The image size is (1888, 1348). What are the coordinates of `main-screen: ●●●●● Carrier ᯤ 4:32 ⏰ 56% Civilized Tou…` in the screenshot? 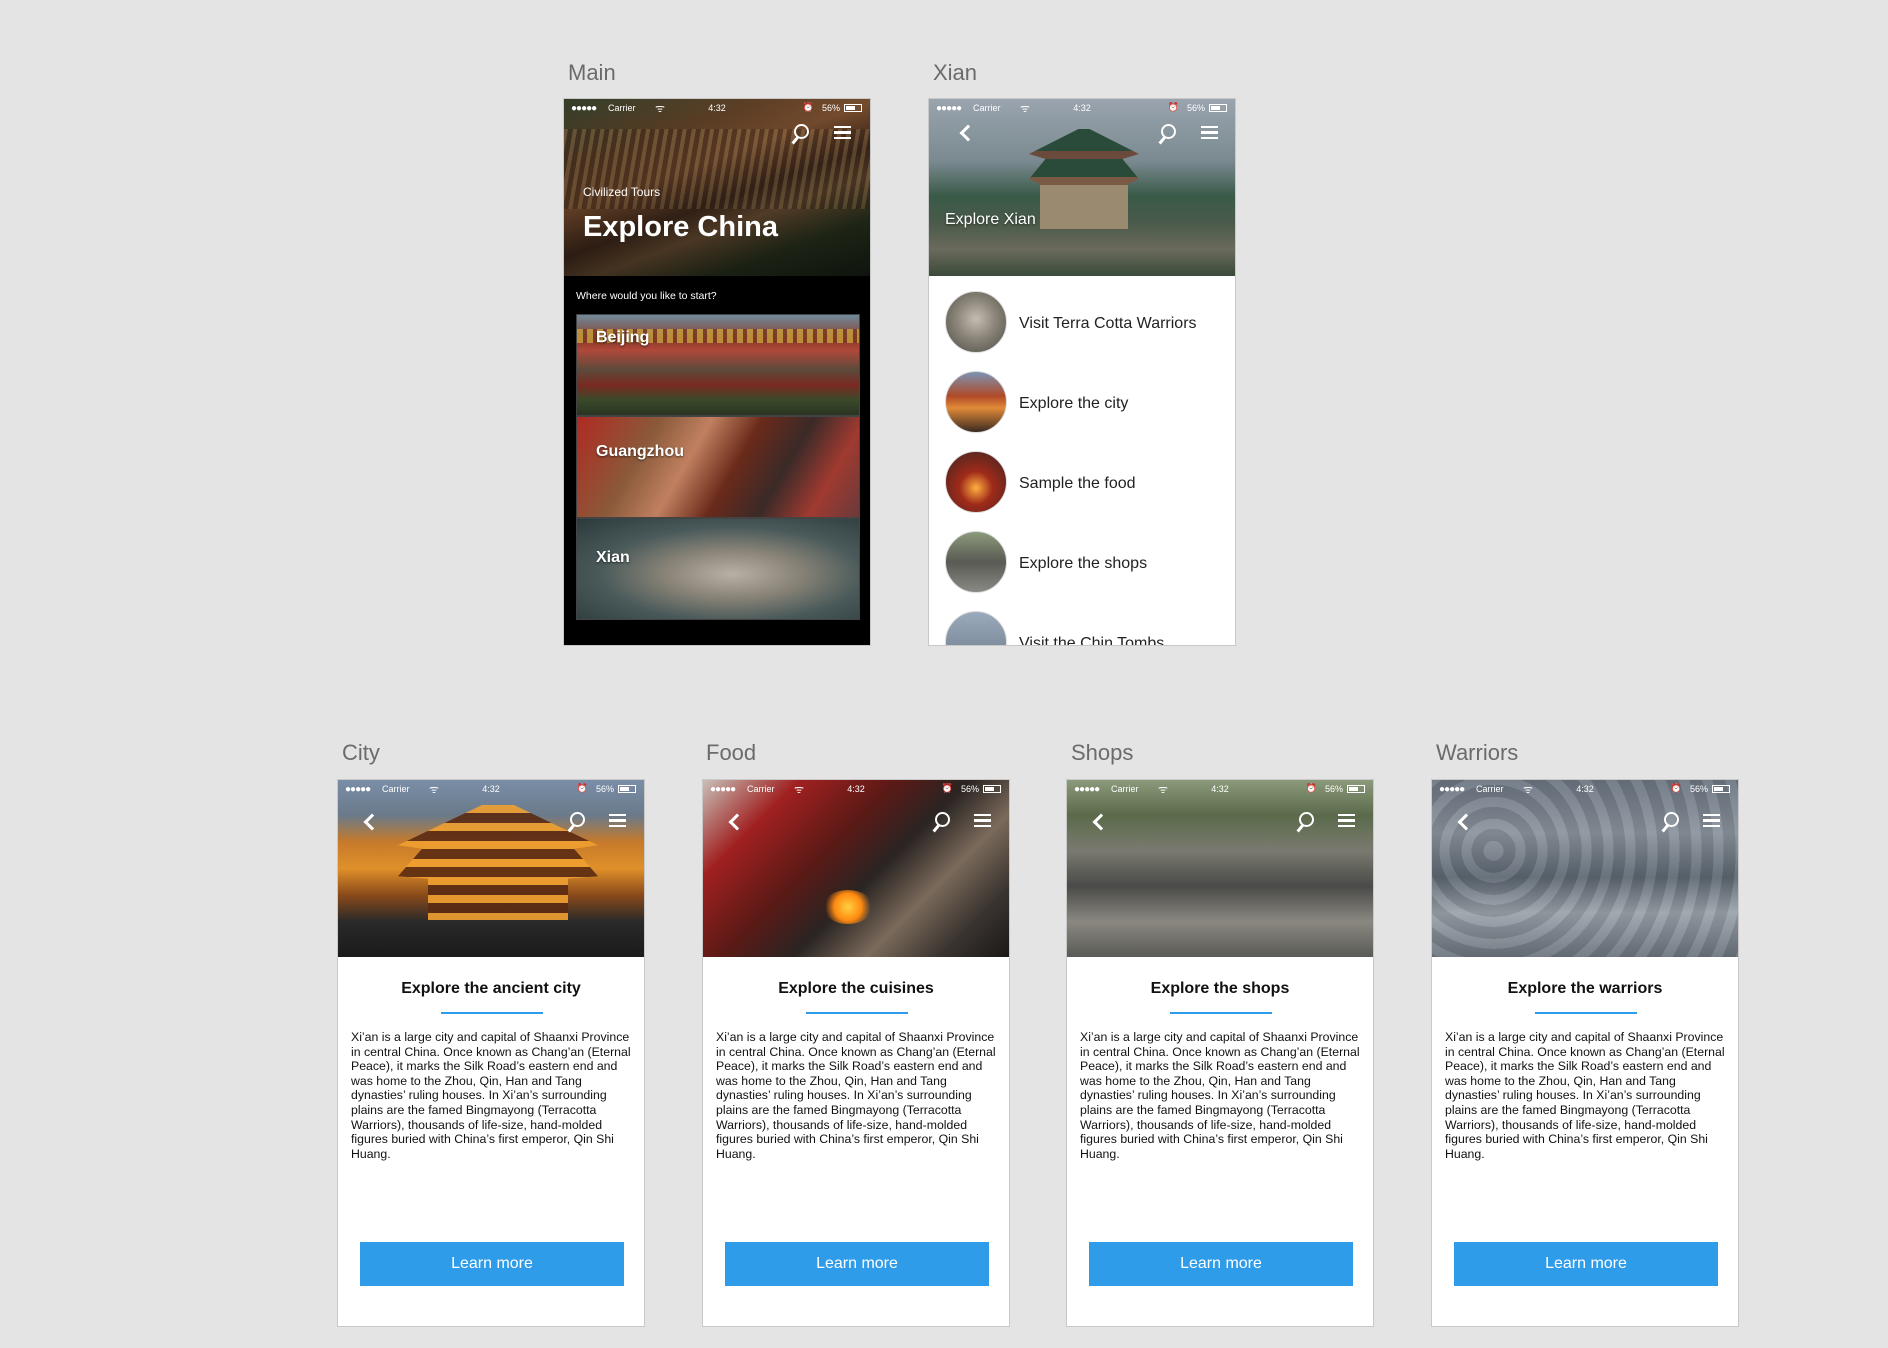 It's located at (717, 372).